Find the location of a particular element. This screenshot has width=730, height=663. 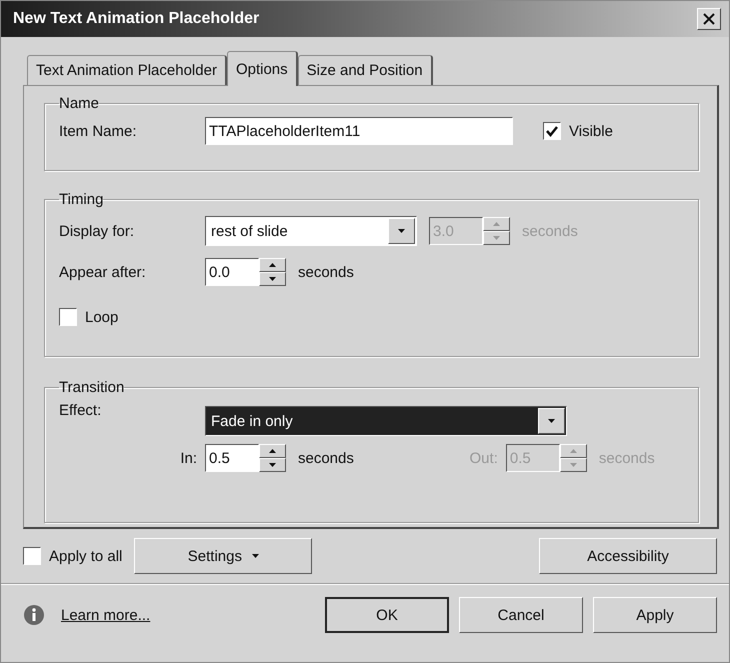

dialog-button: Apply is located at coordinates (655, 615).